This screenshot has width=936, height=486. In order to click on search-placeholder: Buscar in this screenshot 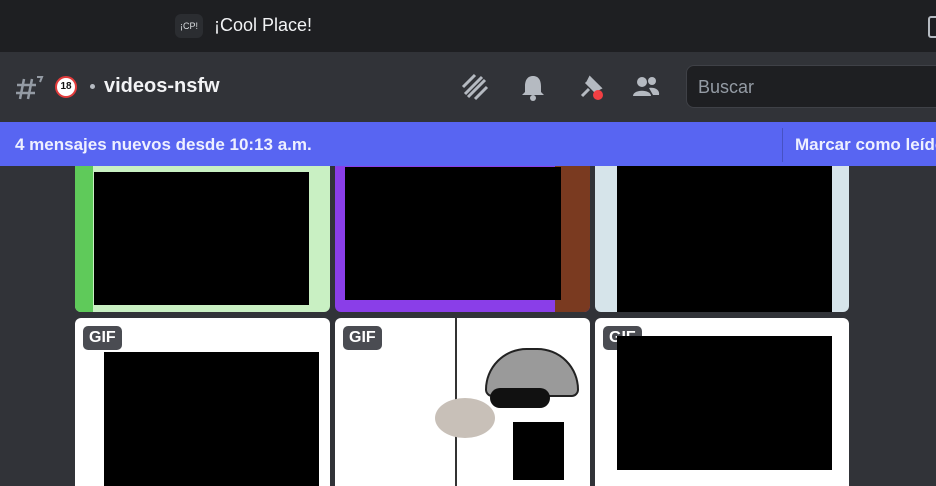, I will do `click(726, 87)`.